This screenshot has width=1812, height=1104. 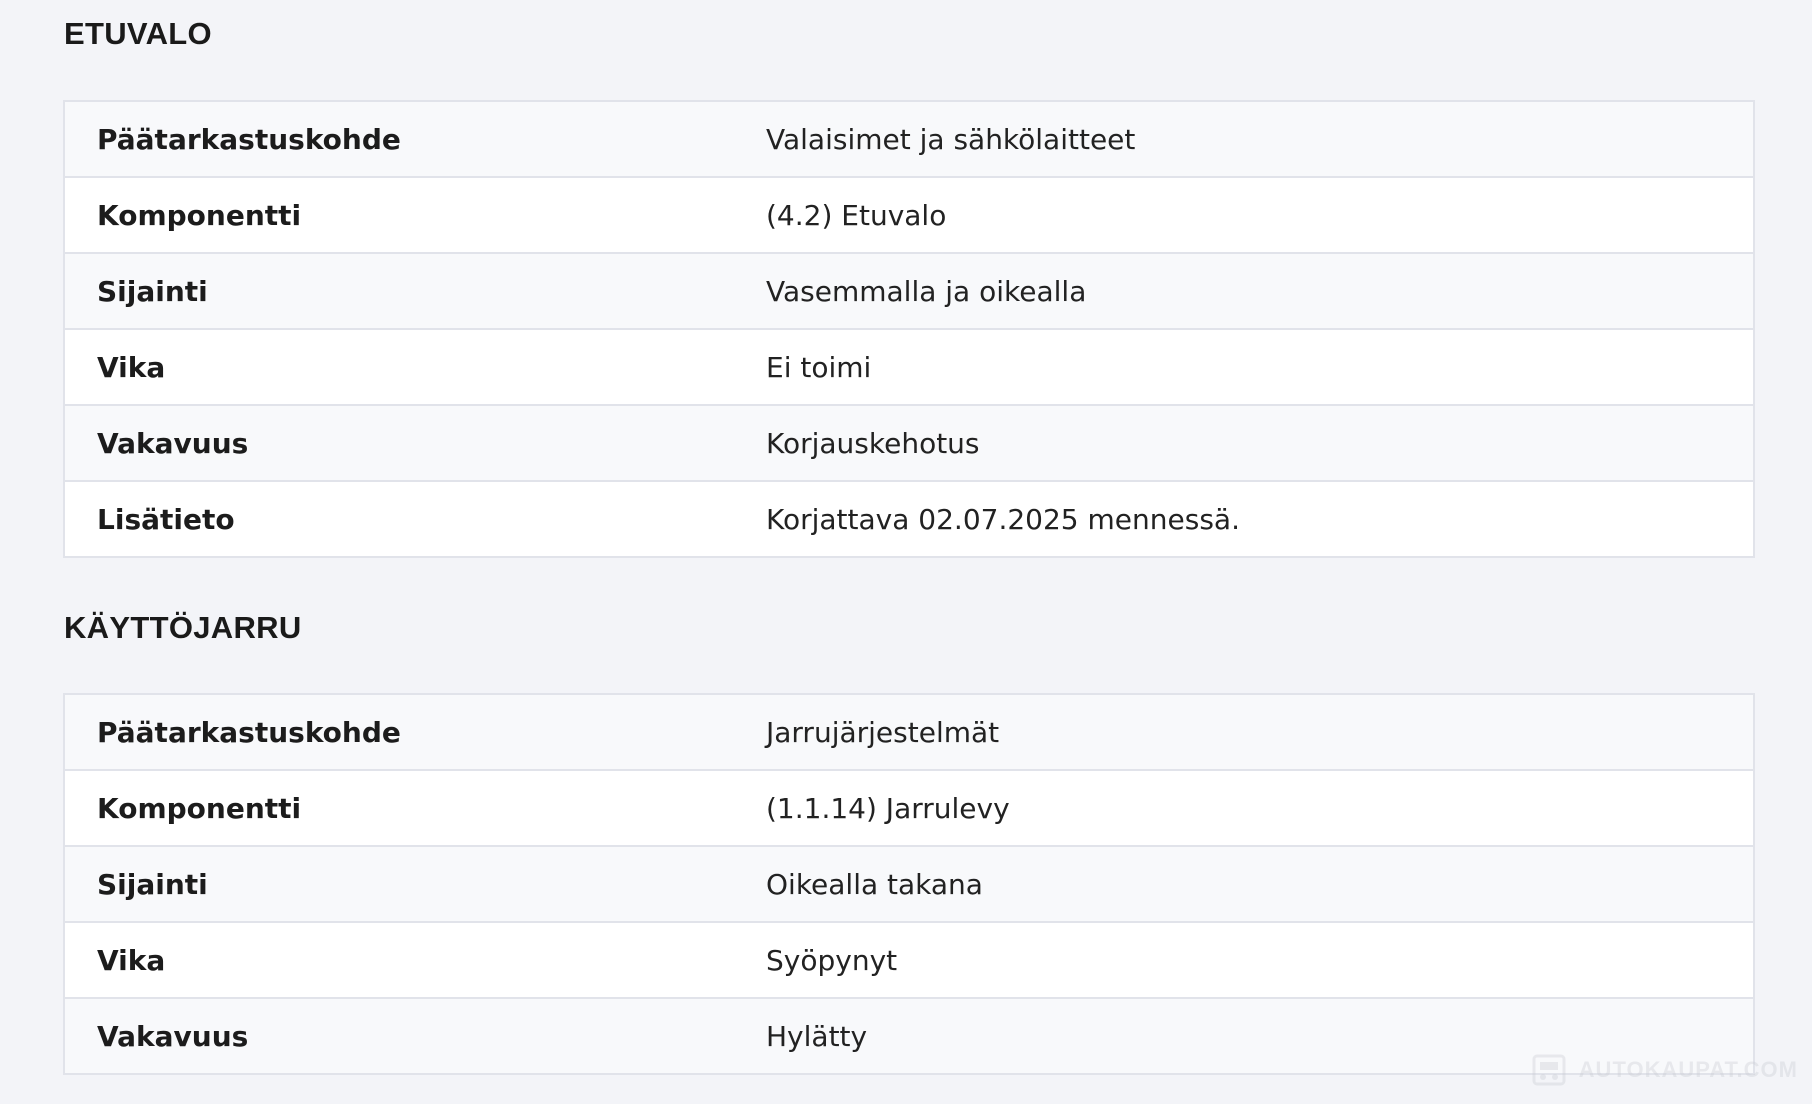 I want to click on section-title-etuvalo: ETUVALO, so click(x=138, y=33).